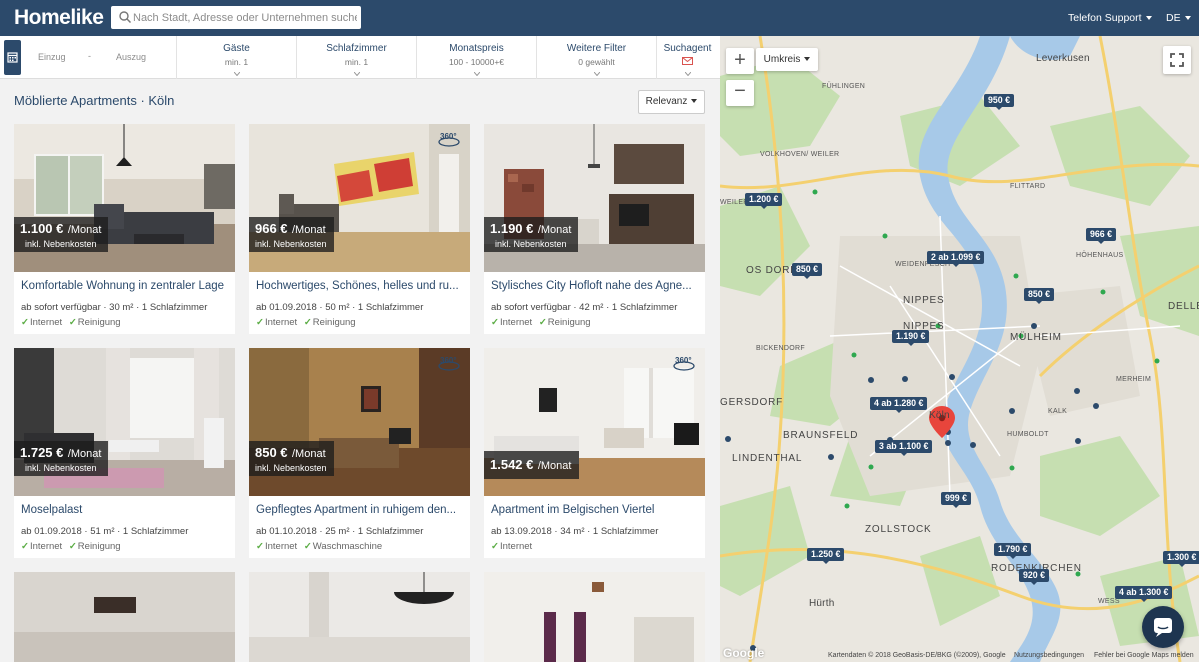 The image size is (1199, 662). I want to click on filter-bedrooms: Schlafzimmer min. 1, so click(356, 57).